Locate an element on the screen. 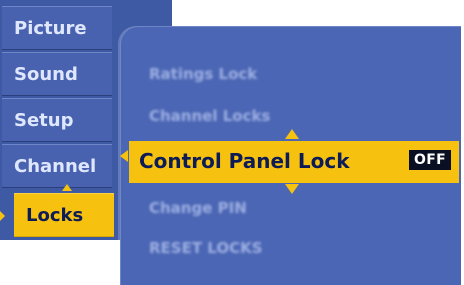  control-panel-lock-label: Control Panel Lock is located at coordinates (244, 161).